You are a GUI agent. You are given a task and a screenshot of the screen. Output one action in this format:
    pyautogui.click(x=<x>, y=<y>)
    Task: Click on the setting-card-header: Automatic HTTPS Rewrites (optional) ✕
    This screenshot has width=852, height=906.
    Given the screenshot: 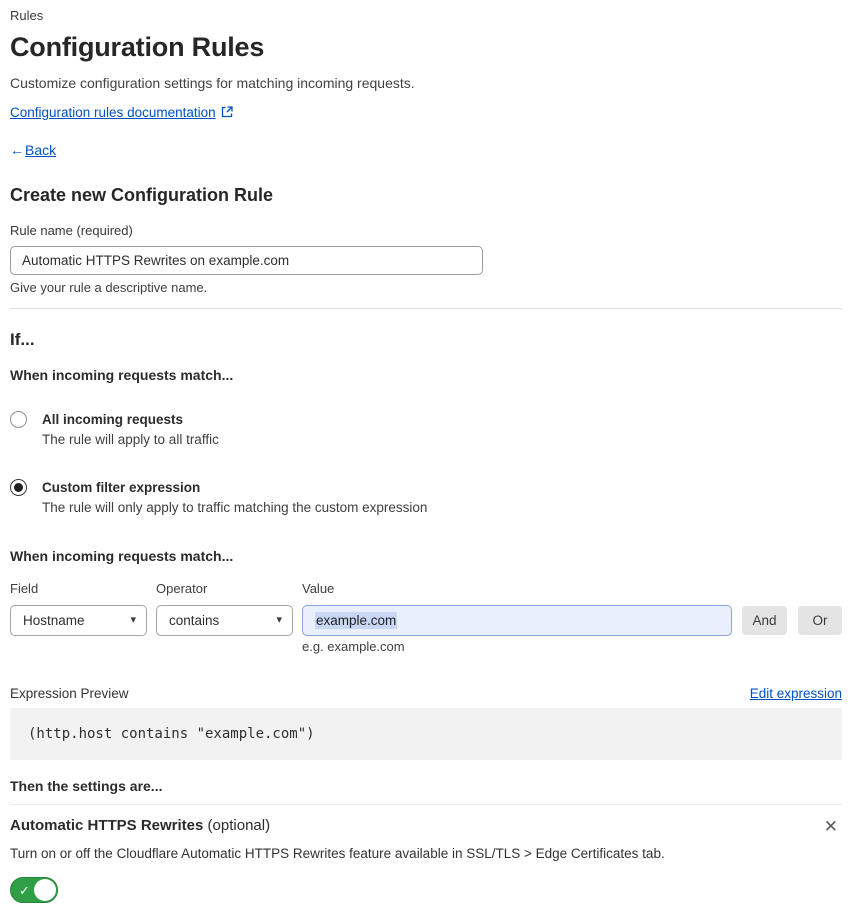 What is the action you would take?
    pyautogui.click(x=426, y=826)
    